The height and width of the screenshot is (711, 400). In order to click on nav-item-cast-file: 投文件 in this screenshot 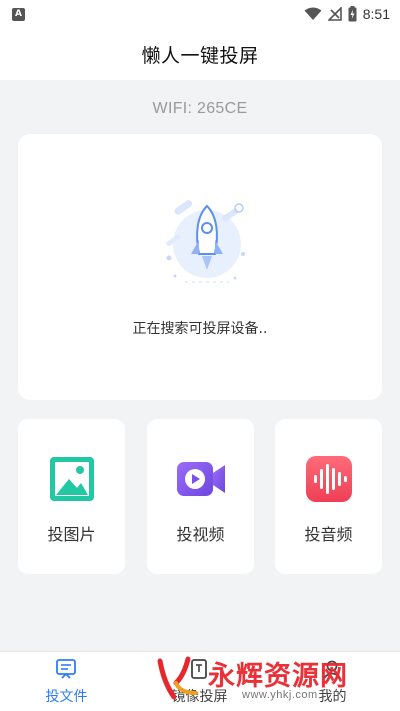, I will do `click(66, 681)`.